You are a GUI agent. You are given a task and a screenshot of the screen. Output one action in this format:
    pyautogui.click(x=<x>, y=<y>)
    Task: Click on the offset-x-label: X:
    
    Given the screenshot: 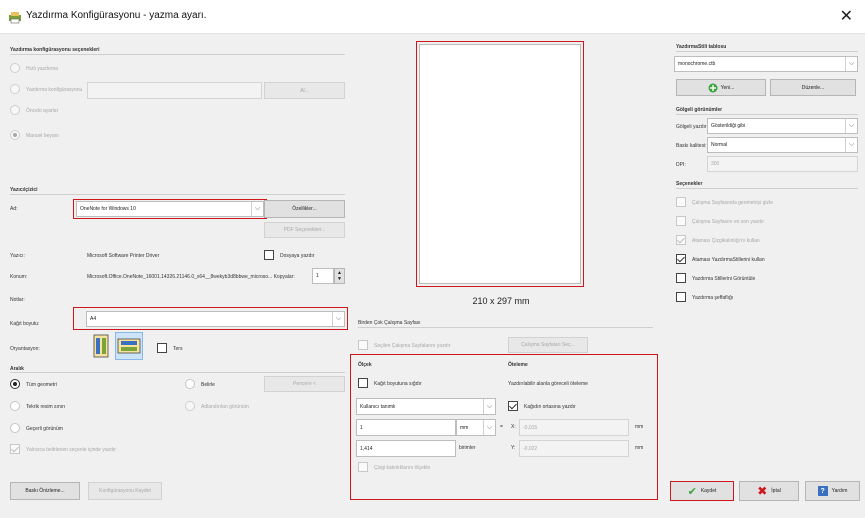 What is the action you would take?
    pyautogui.click(x=513, y=427)
    